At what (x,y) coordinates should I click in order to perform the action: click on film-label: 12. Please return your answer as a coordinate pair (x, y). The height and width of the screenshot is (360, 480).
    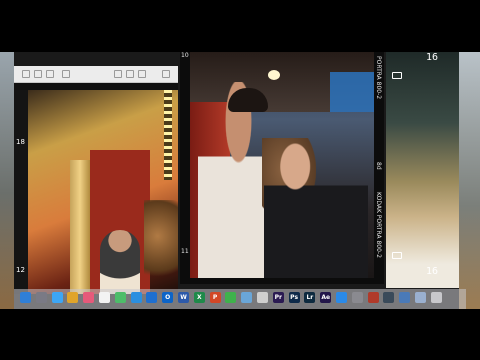
    Looking at the image, I should click on (20, 270).